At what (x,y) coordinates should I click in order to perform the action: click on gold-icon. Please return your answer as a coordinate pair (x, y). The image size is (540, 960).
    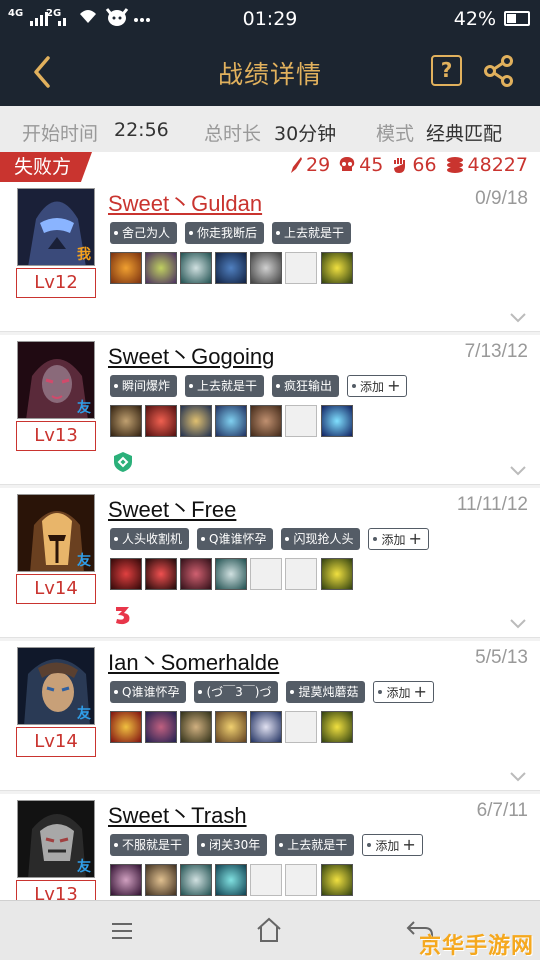
    Looking at the image, I should click on (454, 165).